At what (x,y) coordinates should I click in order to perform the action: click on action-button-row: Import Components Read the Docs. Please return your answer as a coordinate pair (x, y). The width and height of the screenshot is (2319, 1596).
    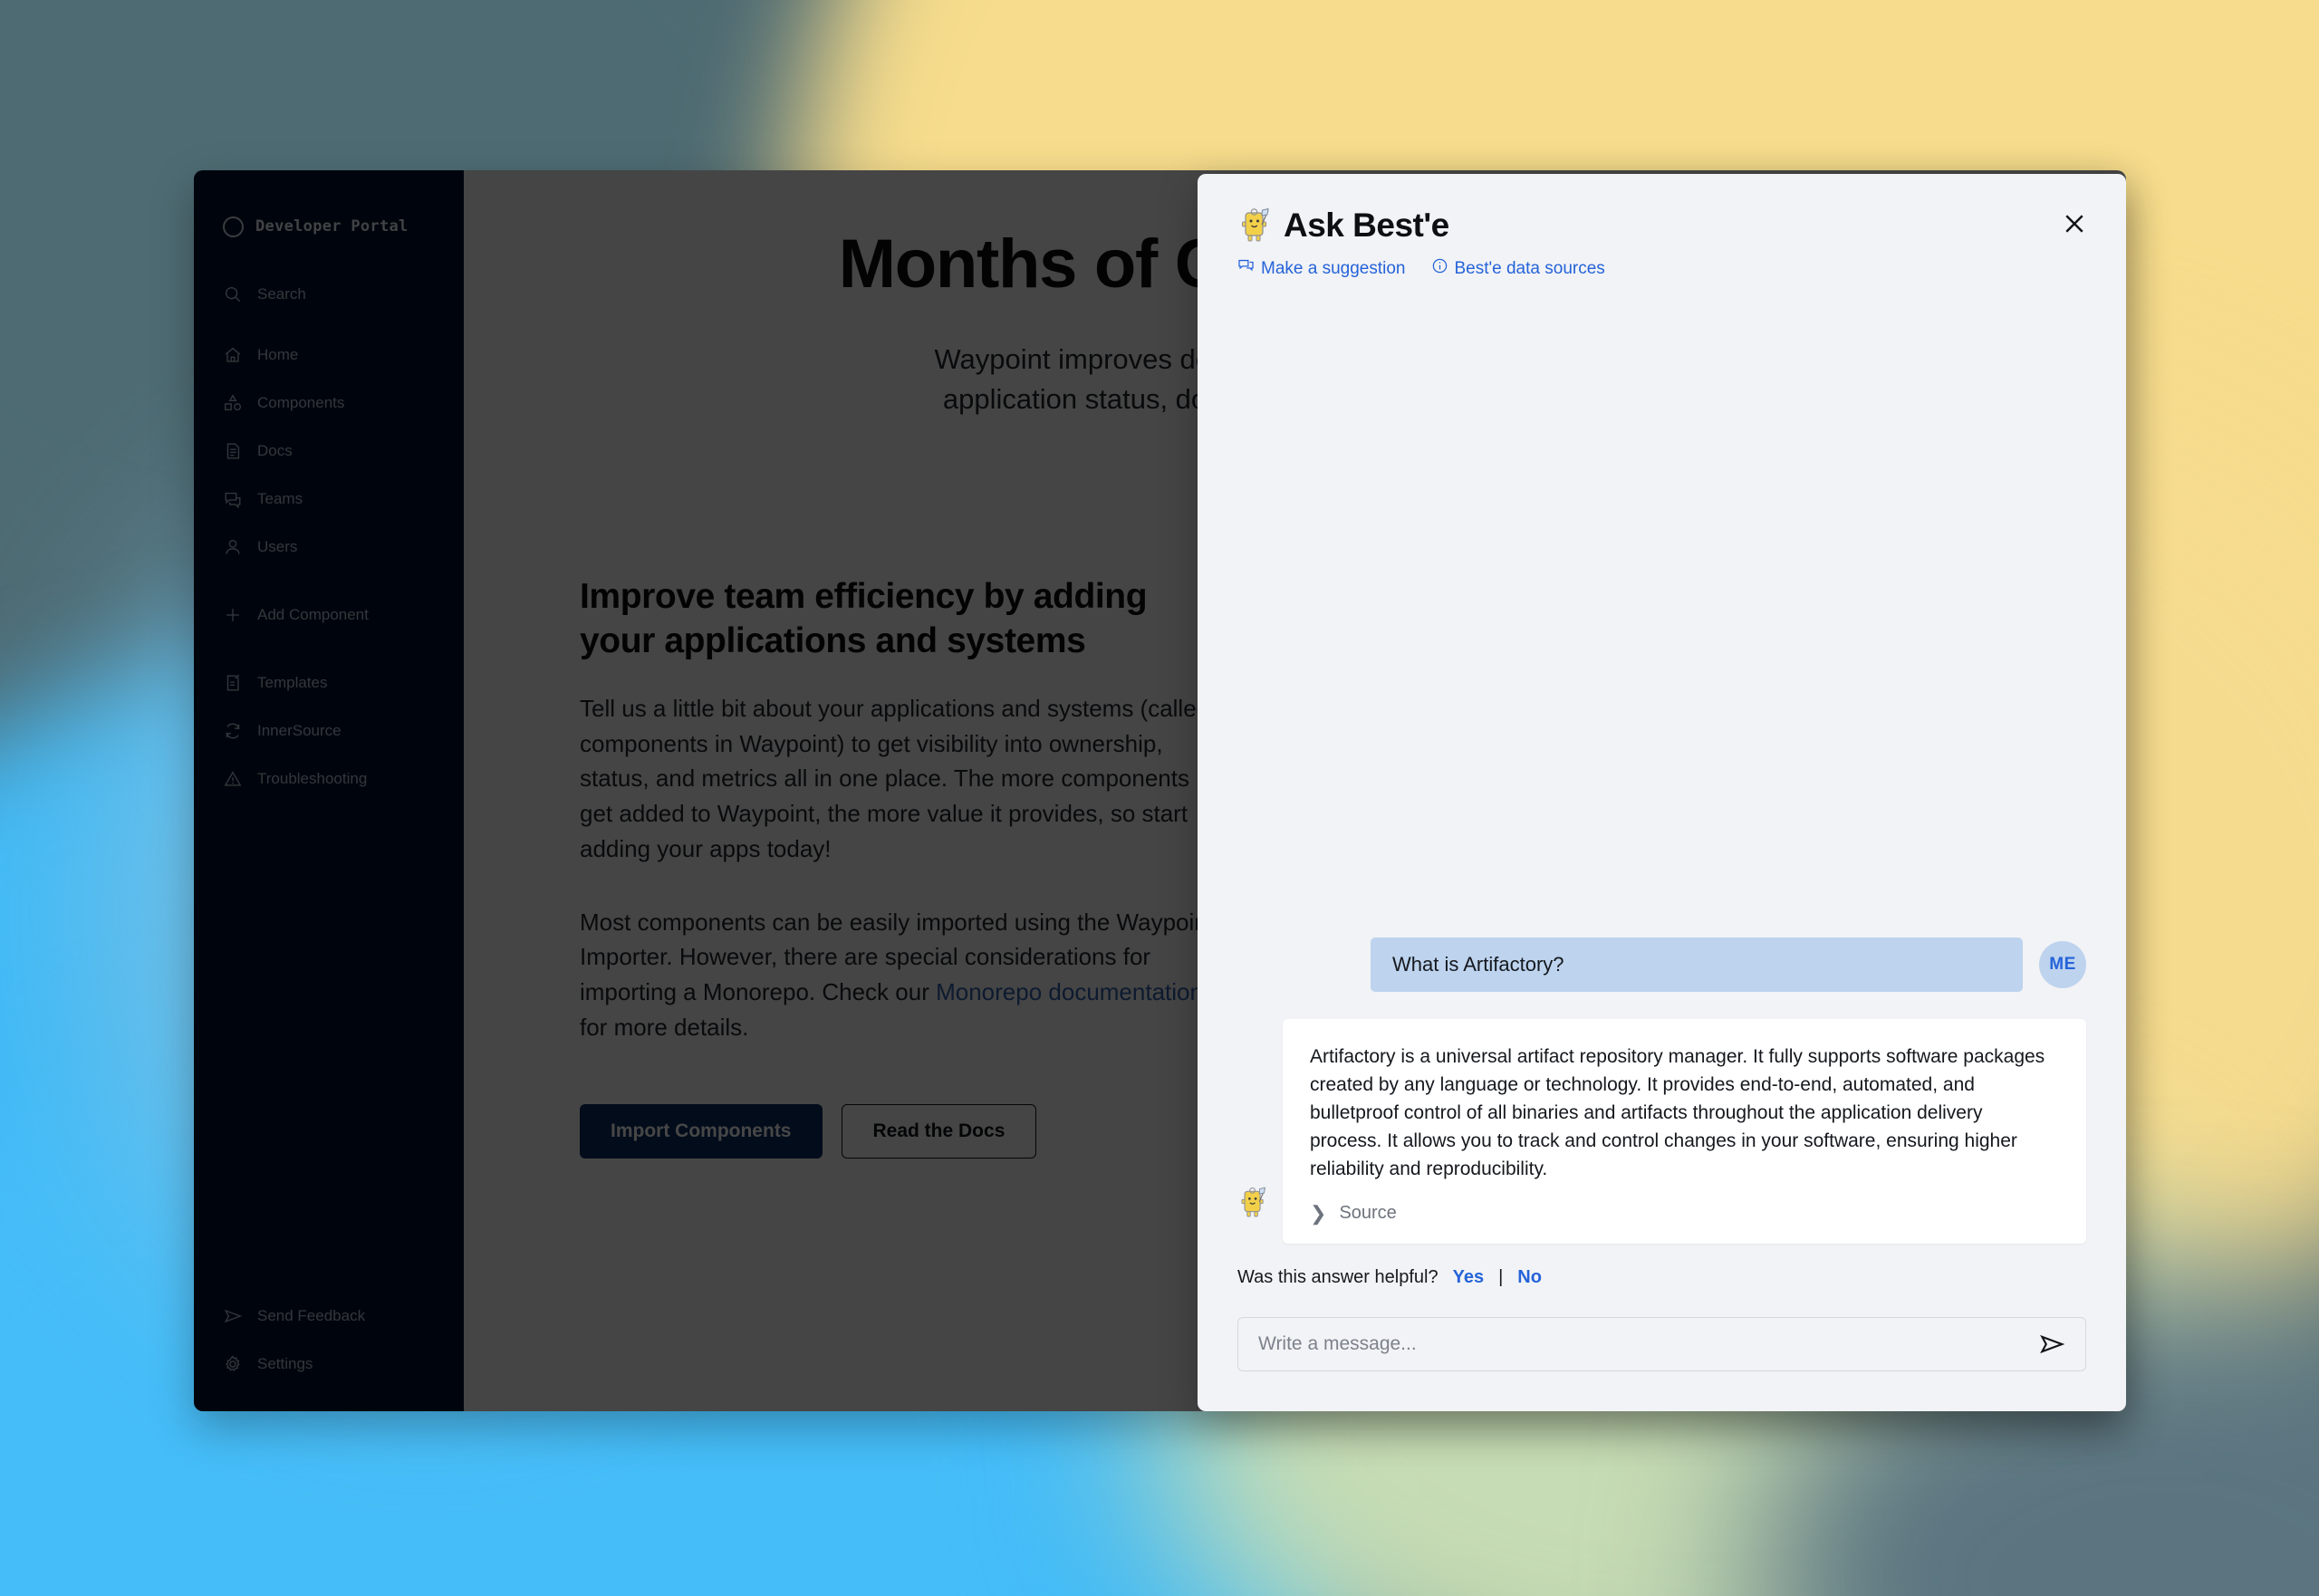
    Looking at the image, I should click on (898, 1131).